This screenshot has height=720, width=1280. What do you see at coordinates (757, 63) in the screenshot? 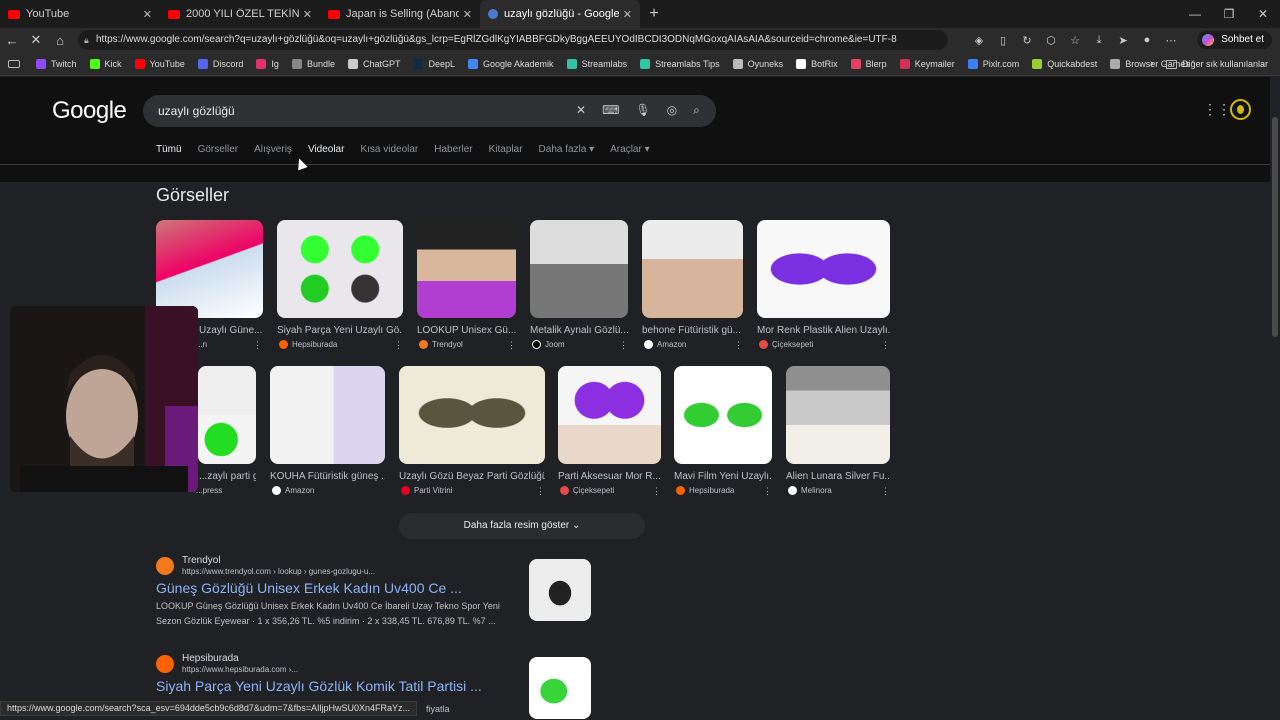
I see `bookmark-oyuneks: Oyuneks` at bounding box center [757, 63].